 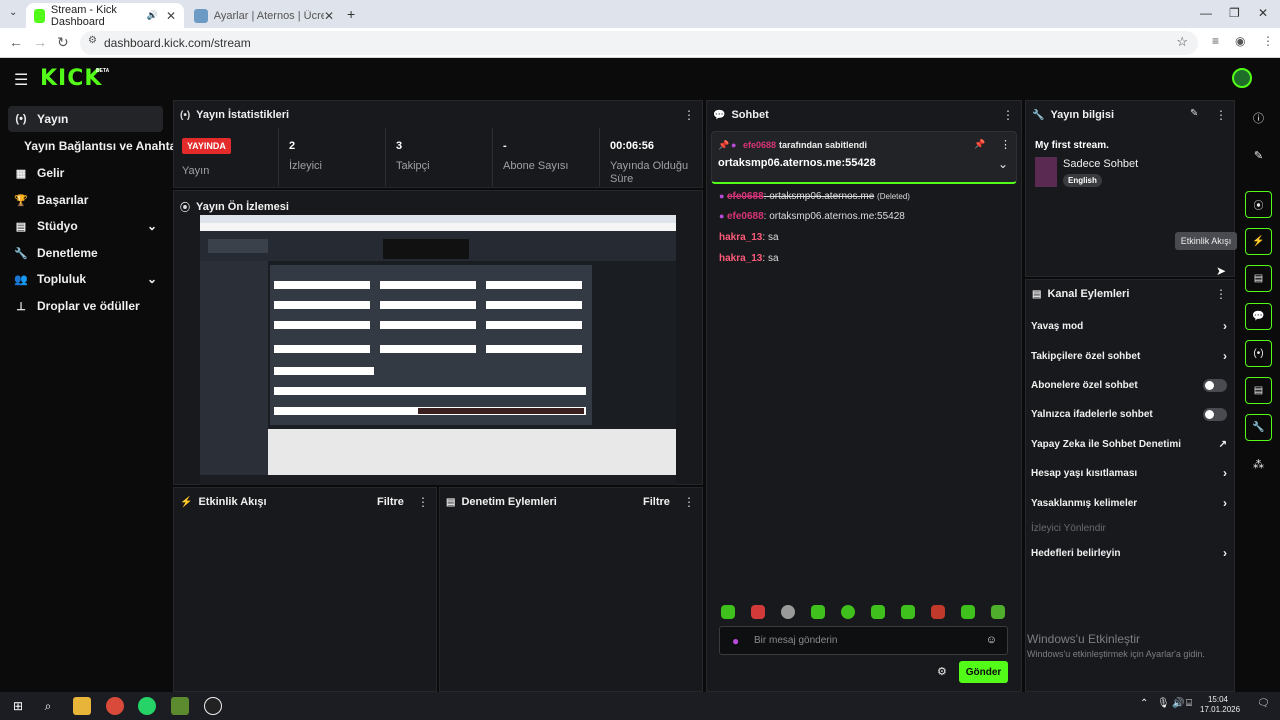 What do you see at coordinates (82, 706) in the screenshot?
I see `file-explorer-icon` at bounding box center [82, 706].